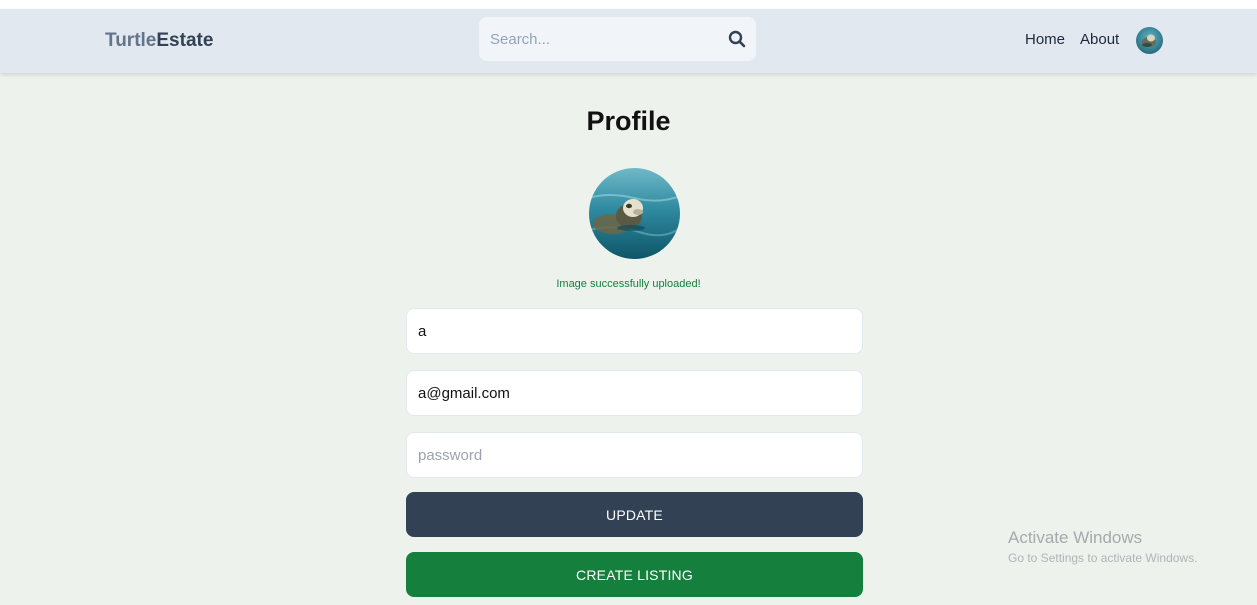  What do you see at coordinates (634, 331) in the screenshot?
I see `username-field` at bounding box center [634, 331].